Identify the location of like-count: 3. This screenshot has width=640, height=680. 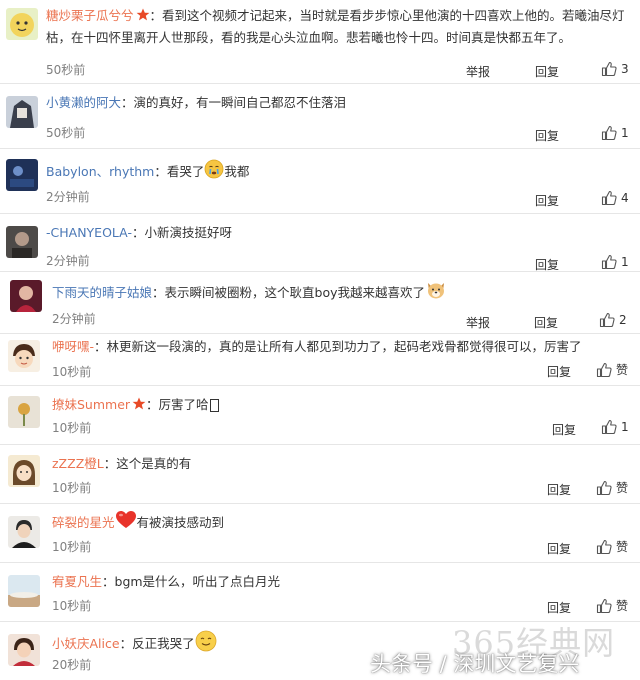
(625, 69).